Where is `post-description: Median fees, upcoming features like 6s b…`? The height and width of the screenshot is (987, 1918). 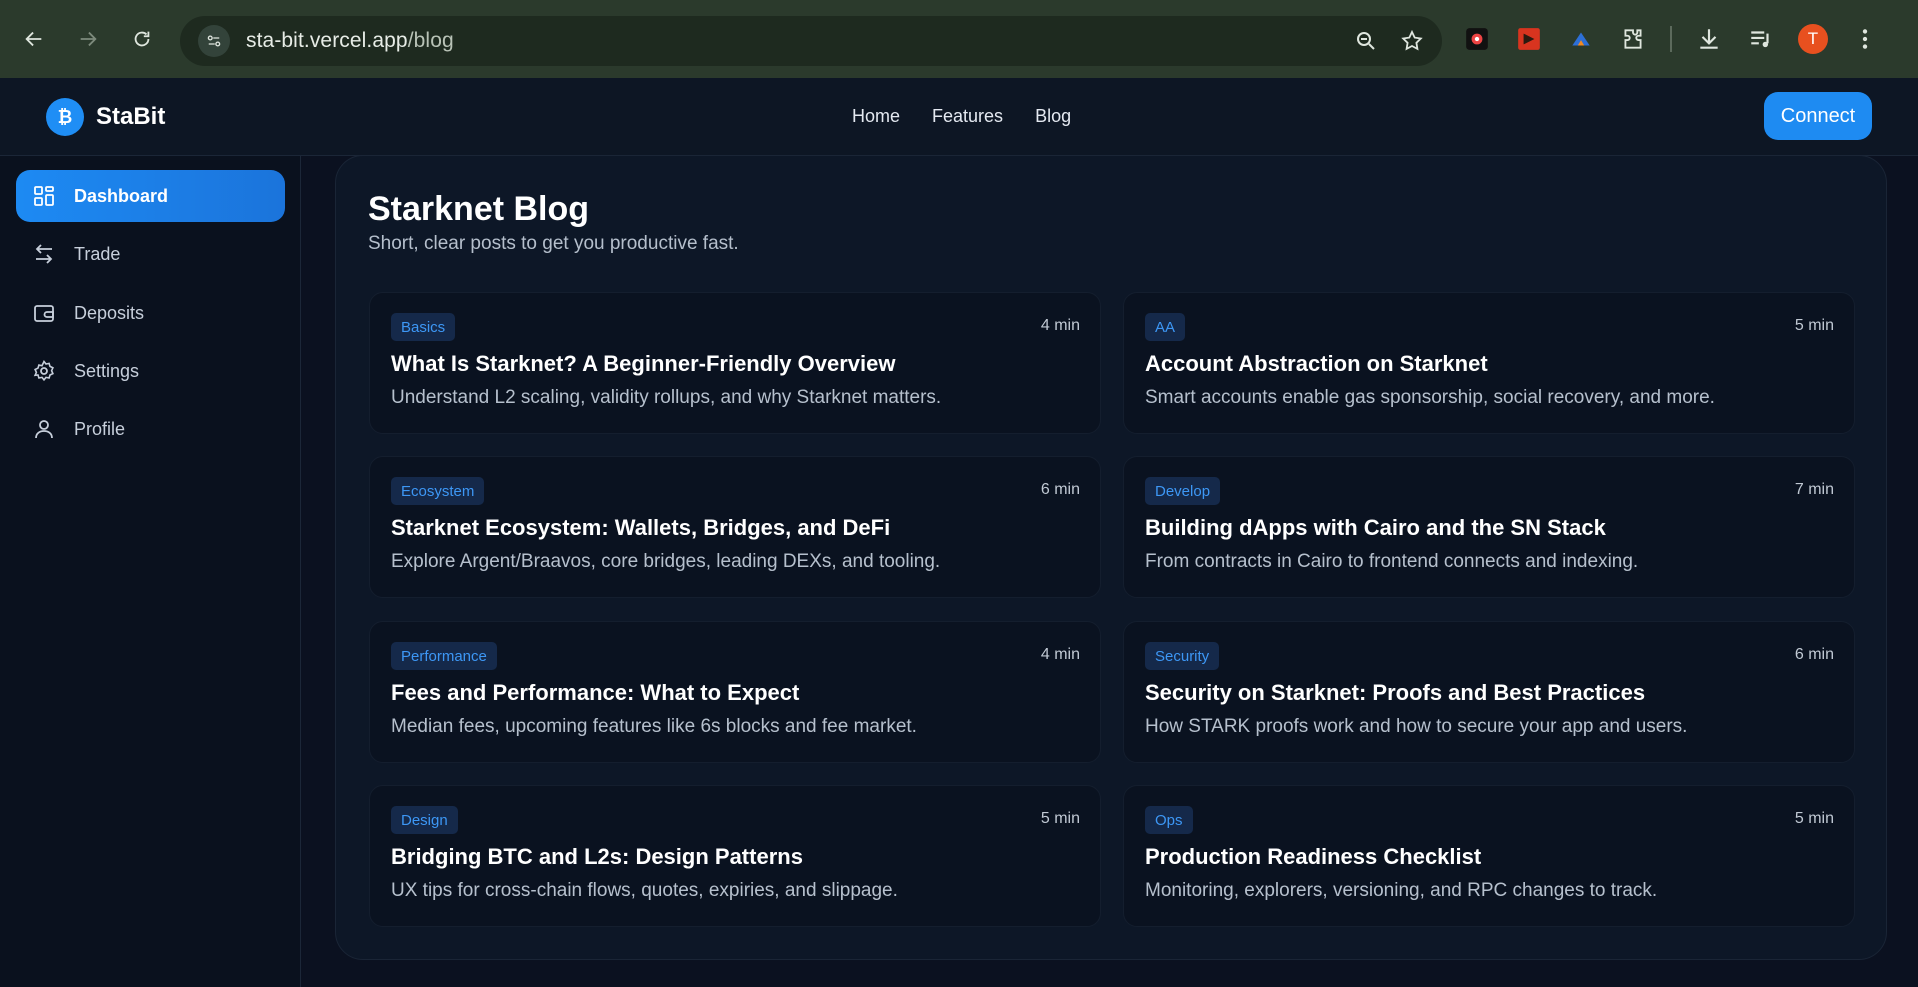
post-description: Median fees, upcoming features like 6s b… is located at coordinates (654, 726).